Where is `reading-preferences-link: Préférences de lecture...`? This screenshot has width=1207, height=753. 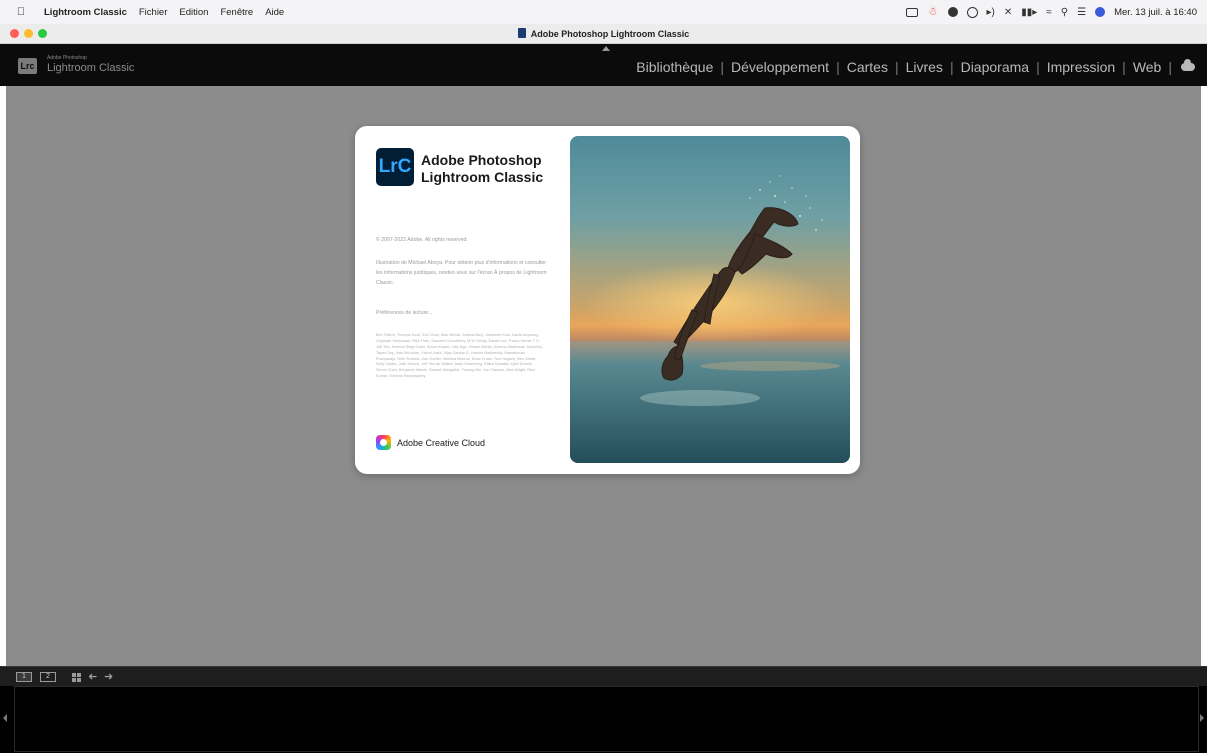
reading-preferences-link: Préférences de lecture... is located at coordinates (404, 314).